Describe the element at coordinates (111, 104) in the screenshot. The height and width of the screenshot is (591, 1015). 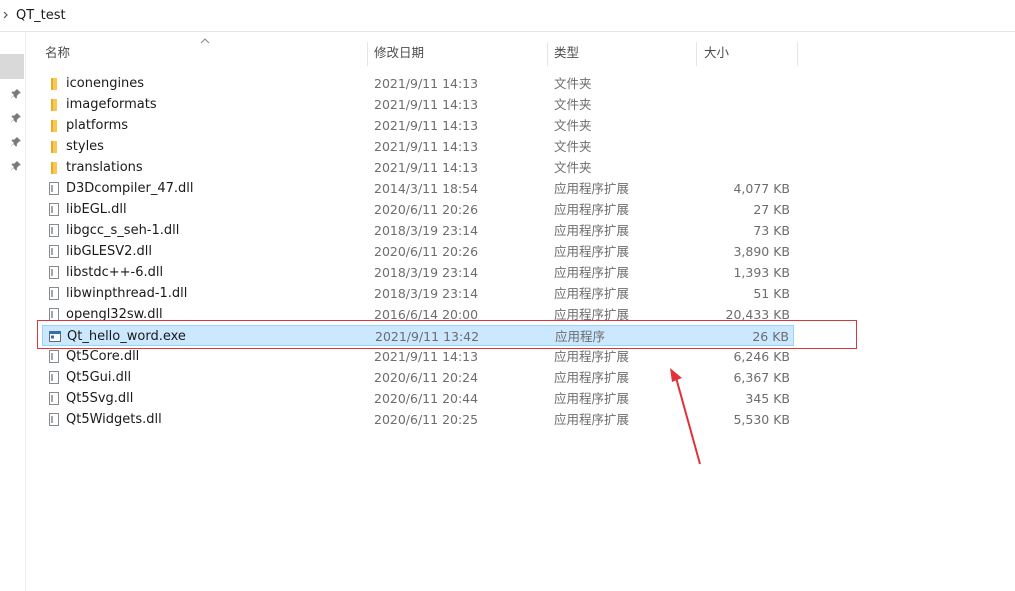
I see `file-name: imageformats` at that location.